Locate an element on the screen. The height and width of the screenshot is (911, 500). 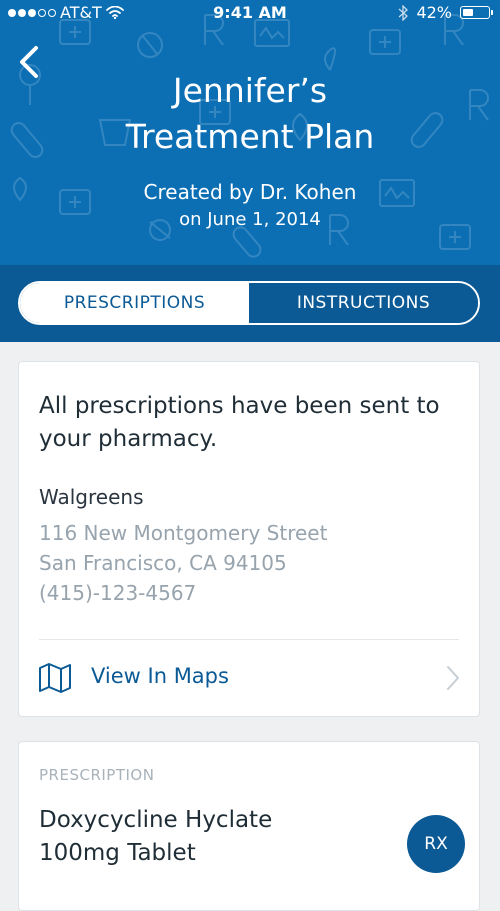
view-in-maps-label: View In Maps is located at coordinates (160, 676).